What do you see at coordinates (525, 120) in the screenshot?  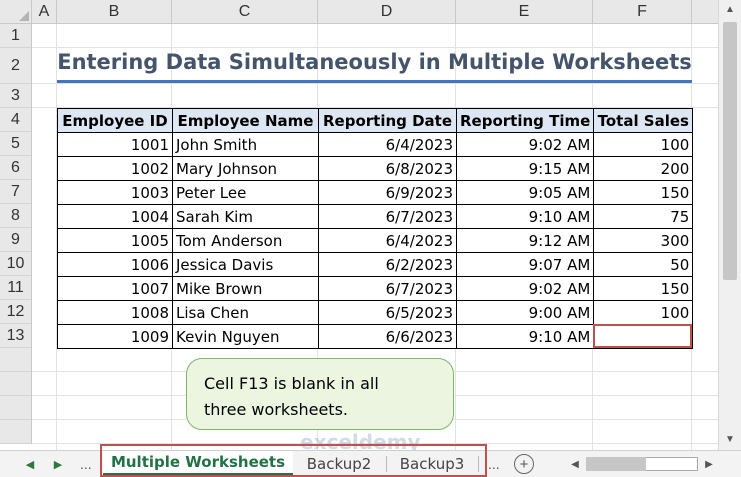 I see `header-reporting-time: Reporting Time` at bounding box center [525, 120].